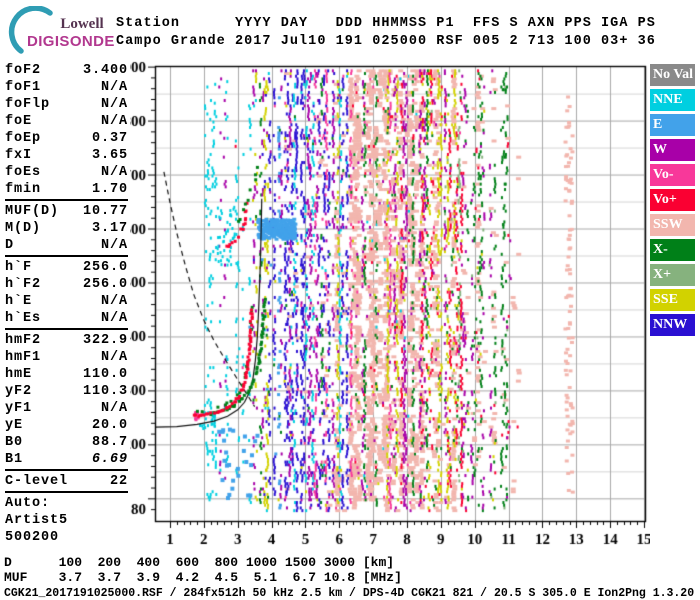  Describe the element at coordinates (672, 225) in the screenshot. I see `legend-item-ssw: SSW` at that location.